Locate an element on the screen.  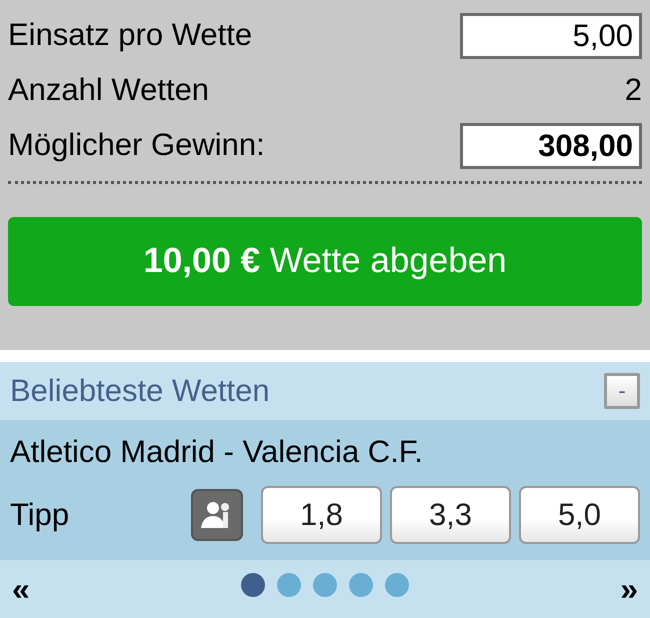
field-label: Einsatz pro Wette is located at coordinates (130, 35).